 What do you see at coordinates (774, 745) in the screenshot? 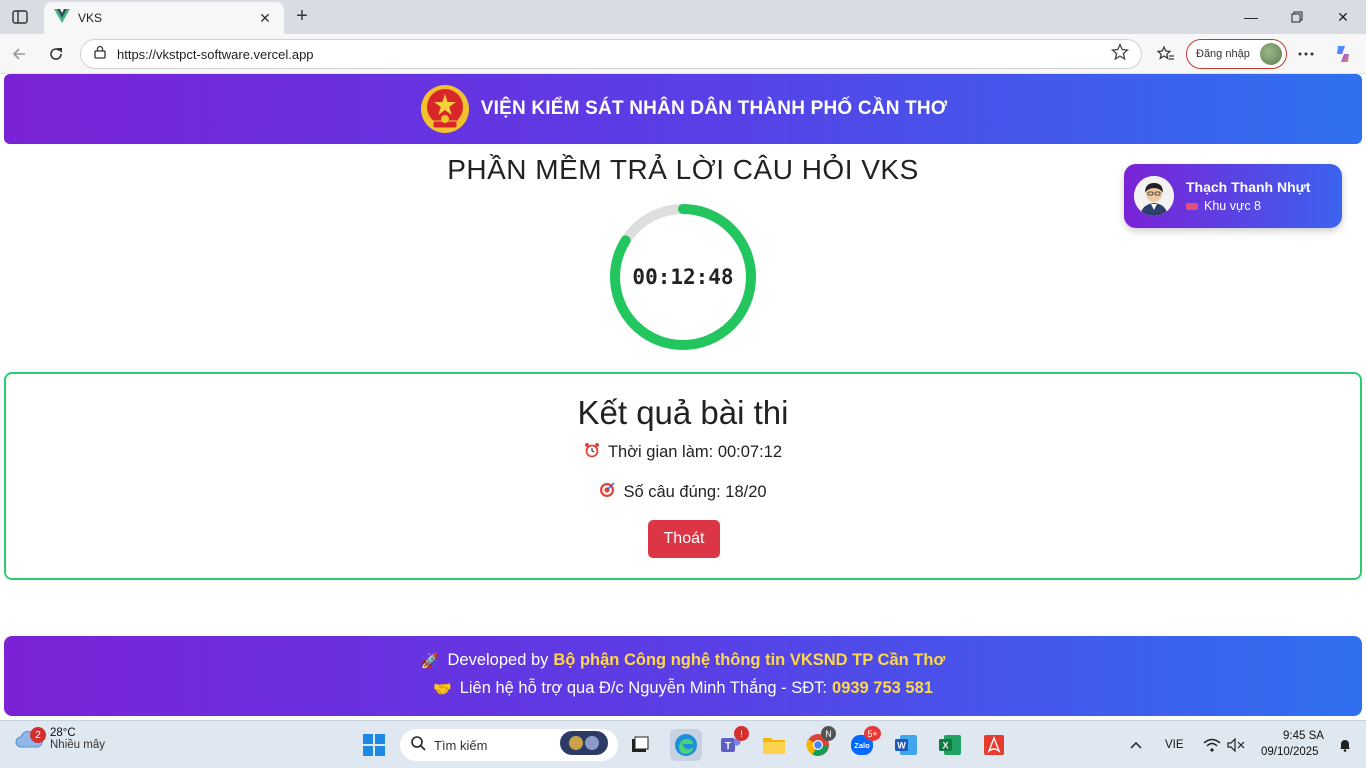
I see `file-explorer-icon` at bounding box center [774, 745].